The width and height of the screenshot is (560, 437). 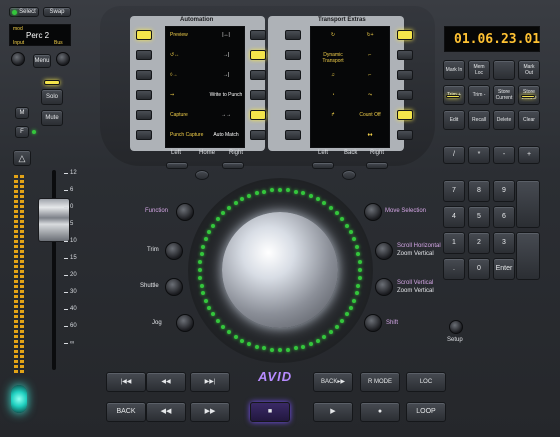 I want to click on auto-right-button, so click(x=233, y=165).